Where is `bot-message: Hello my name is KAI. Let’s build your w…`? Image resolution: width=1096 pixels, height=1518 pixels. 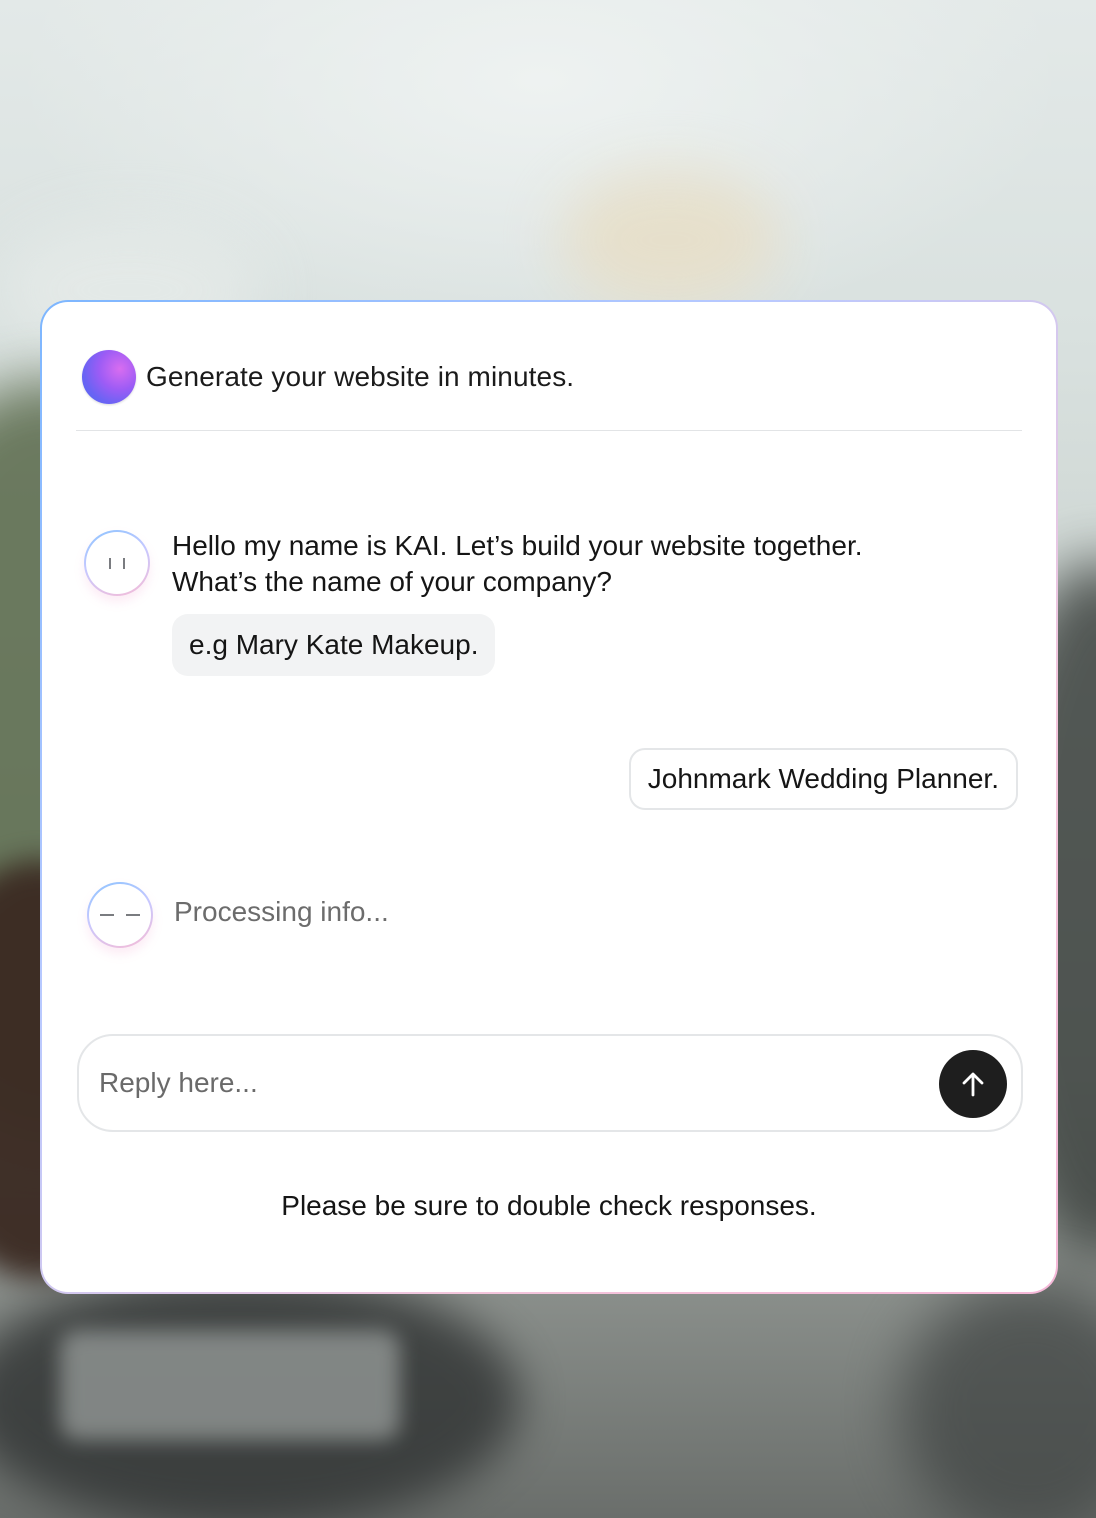
bot-message: Hello my name is KAI. Let’s build your w… is located at coordinates (517, 564).